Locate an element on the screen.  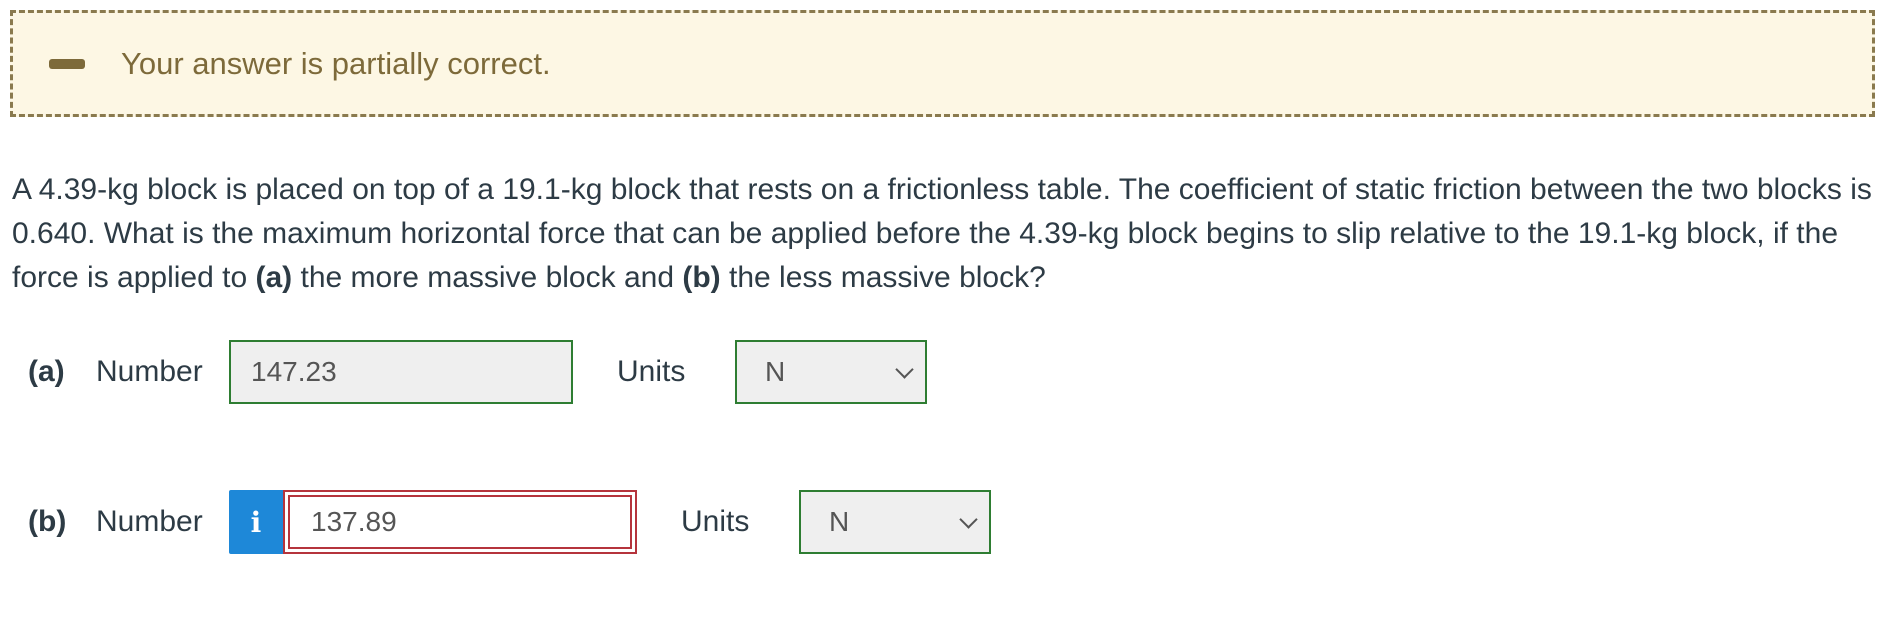
units-select-a: N is located at coordinates (831, 372).